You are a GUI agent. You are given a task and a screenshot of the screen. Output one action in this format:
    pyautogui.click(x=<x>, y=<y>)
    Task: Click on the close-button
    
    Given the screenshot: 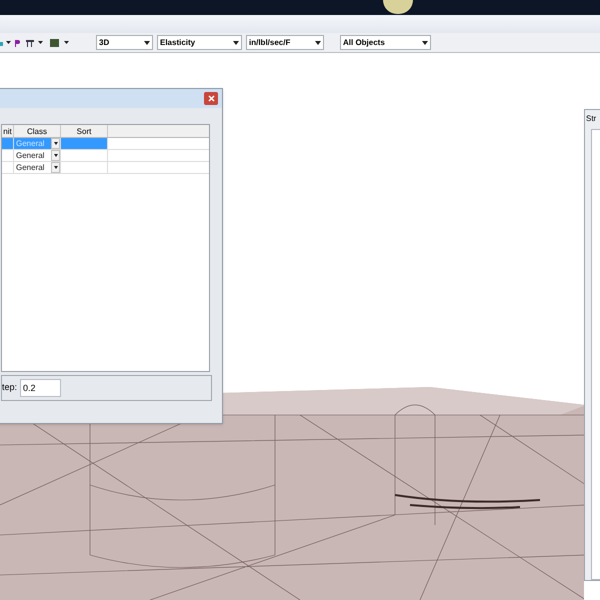 What is the action you would take?
    pyautogui.click(x=211, y=98)
    